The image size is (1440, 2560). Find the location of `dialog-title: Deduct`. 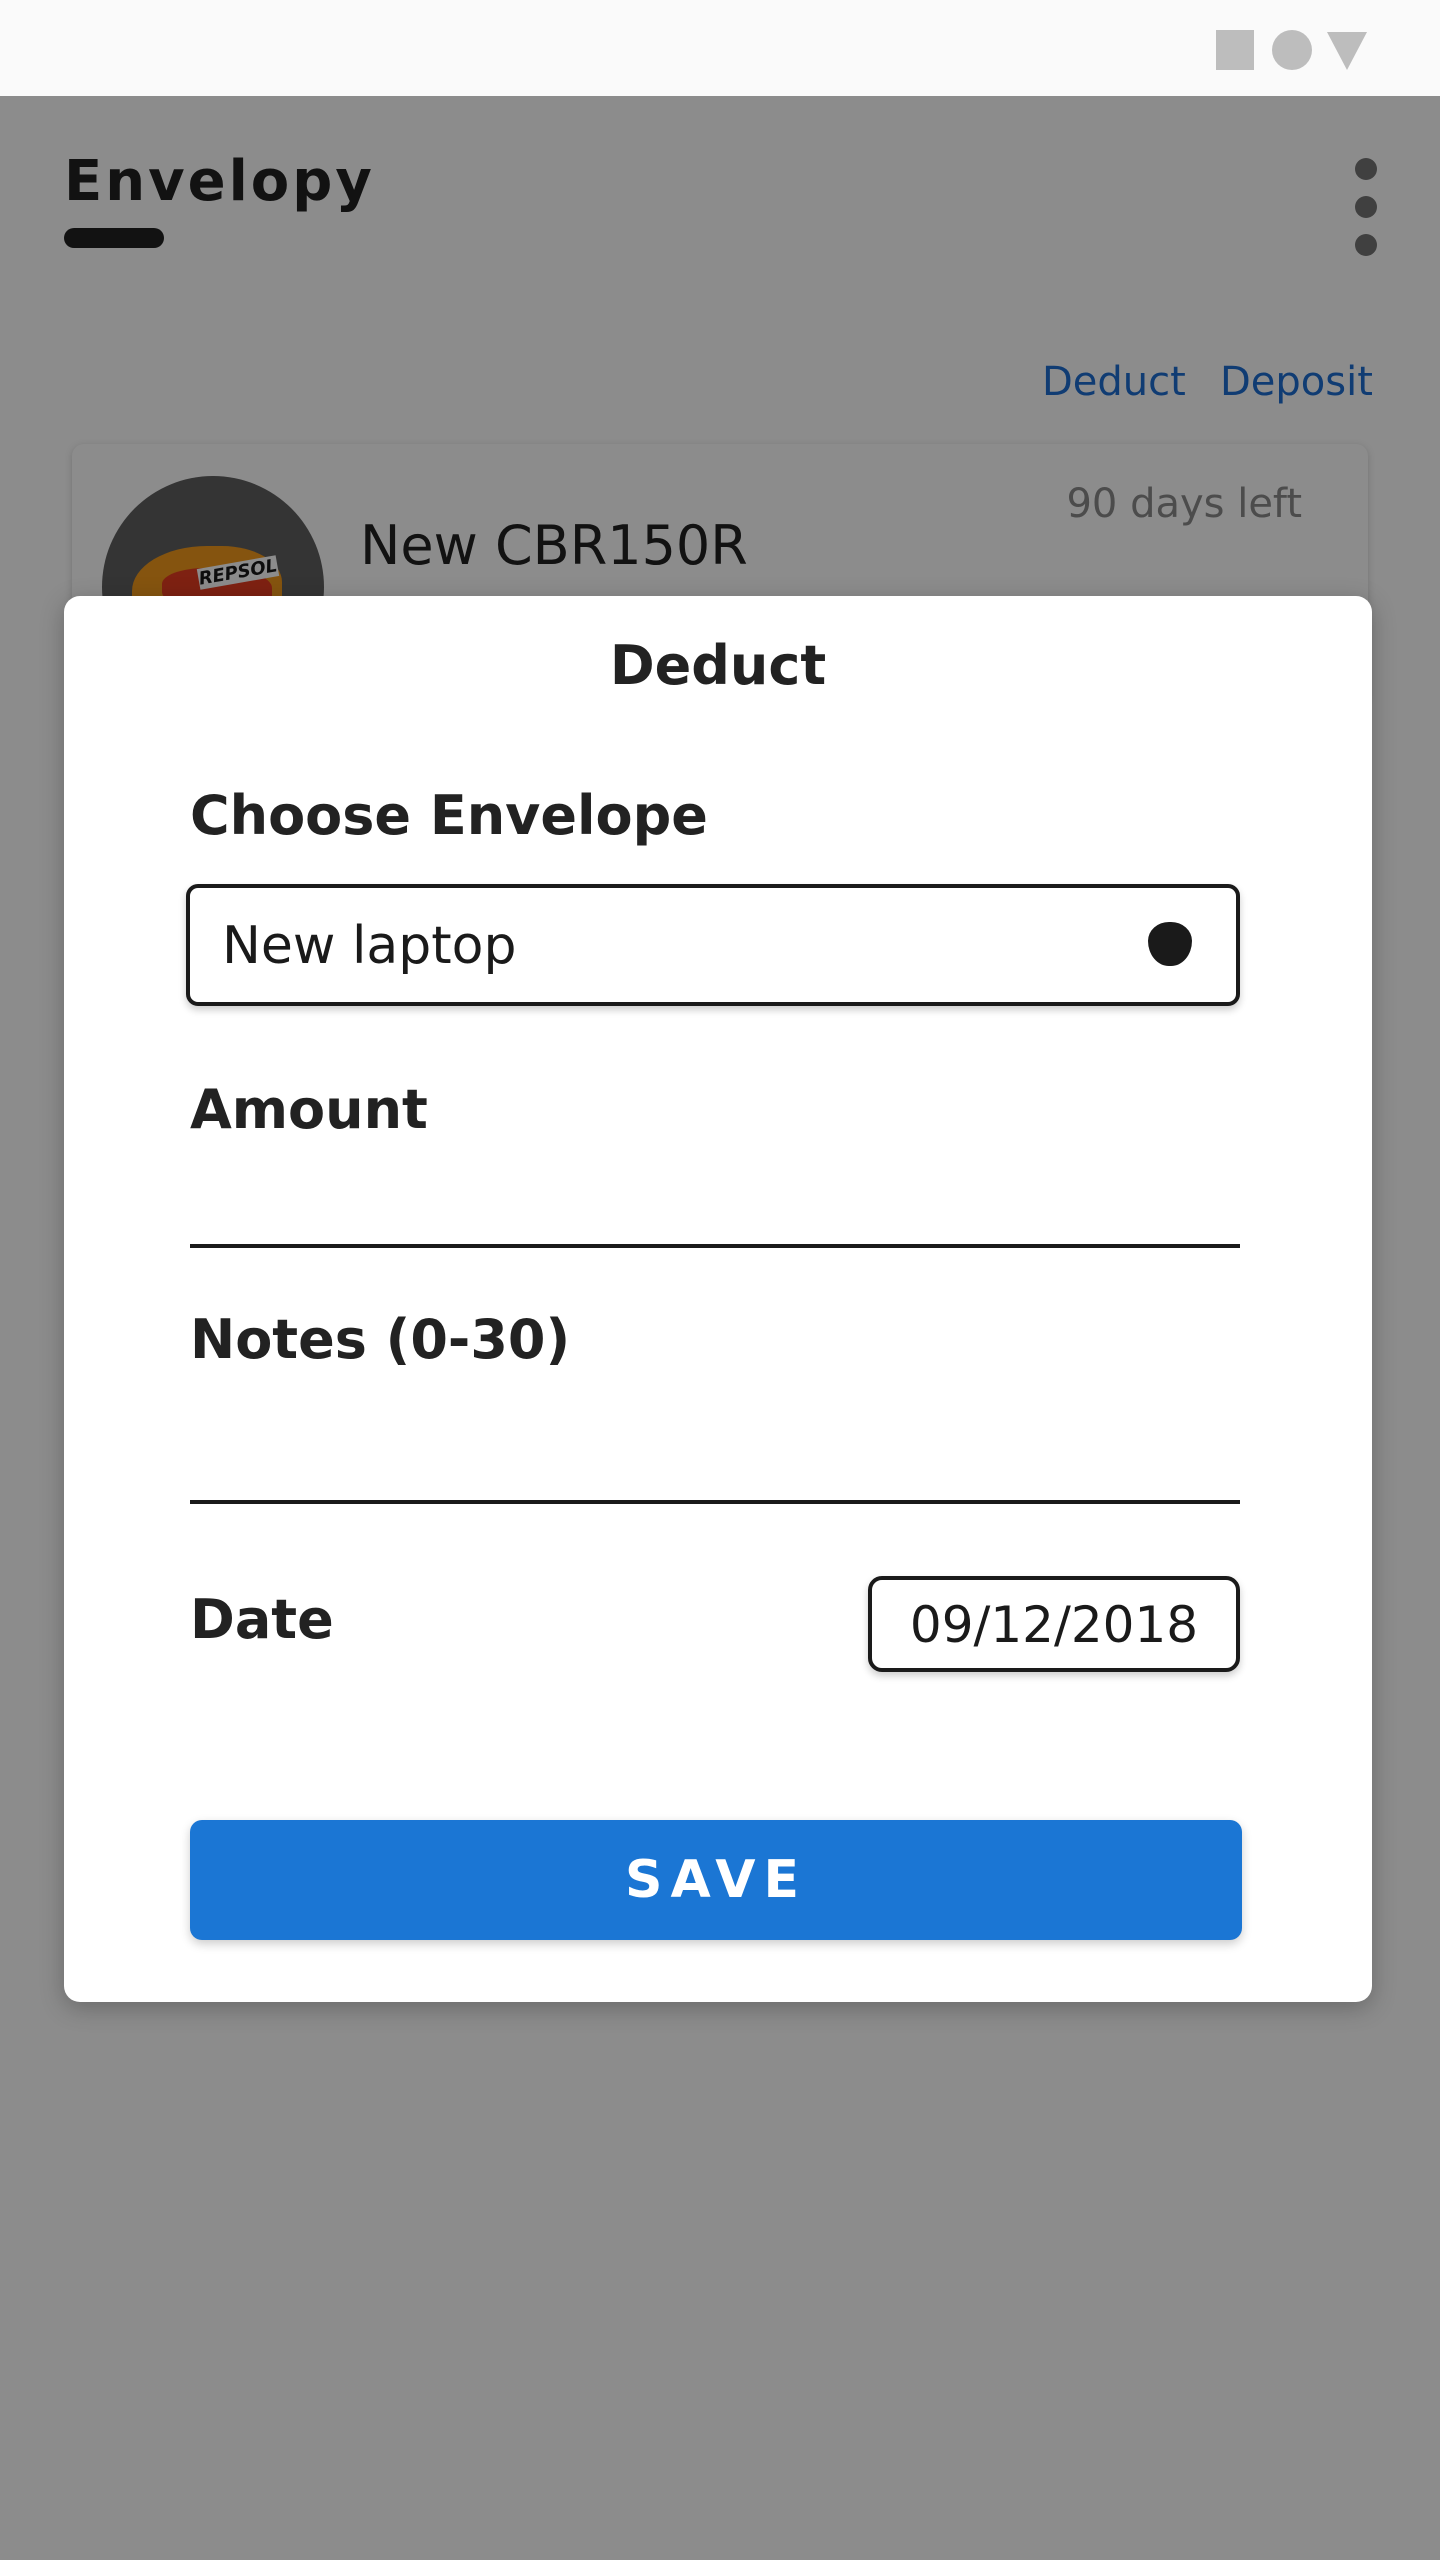

dialog-title: Deduct is located at coordinates (718, 665).